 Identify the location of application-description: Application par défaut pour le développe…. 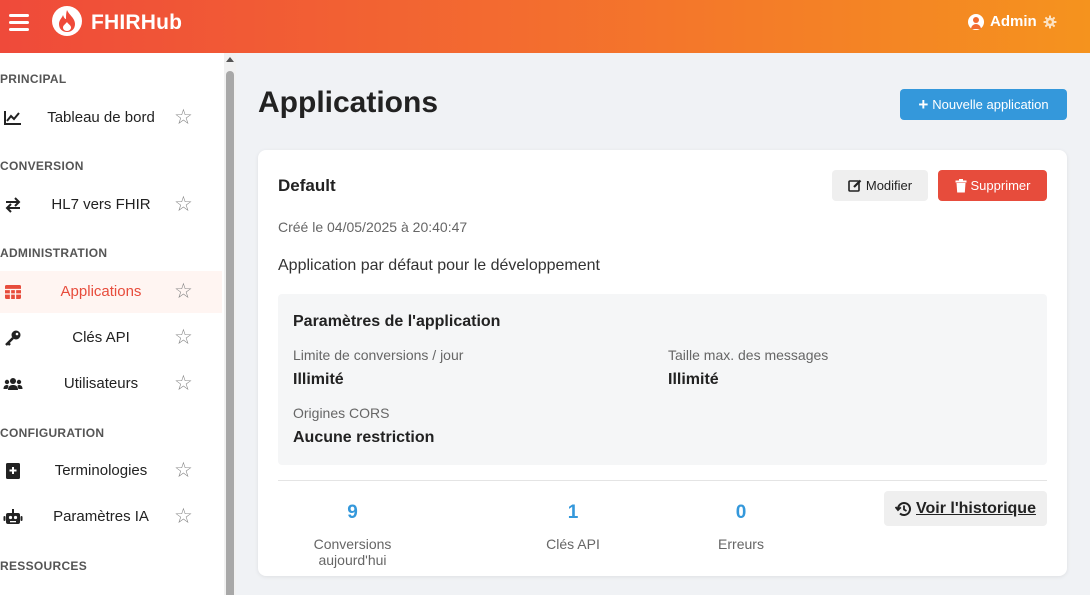
(439, 265).